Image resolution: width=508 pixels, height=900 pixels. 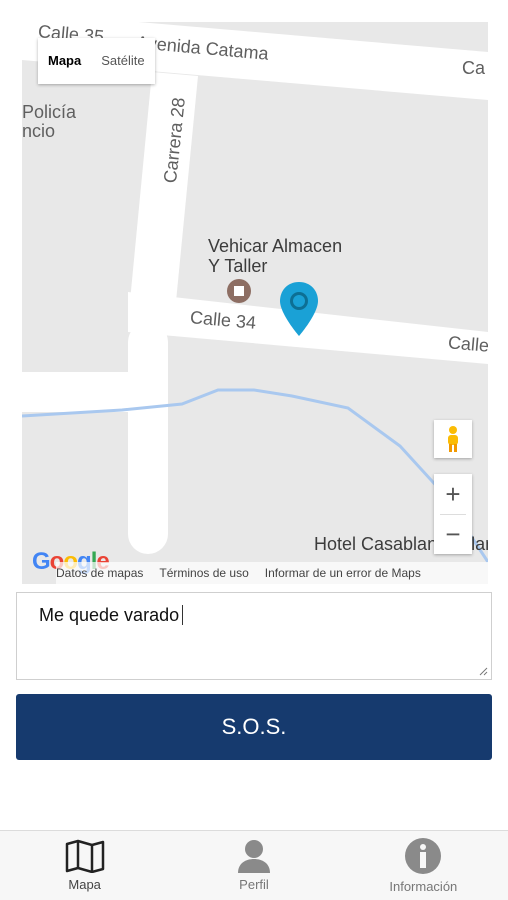 What do you see at coordinates (254, 727) in the screenshot?
I see `sos-button: S.O.S.` at bounding box center [254, 727].